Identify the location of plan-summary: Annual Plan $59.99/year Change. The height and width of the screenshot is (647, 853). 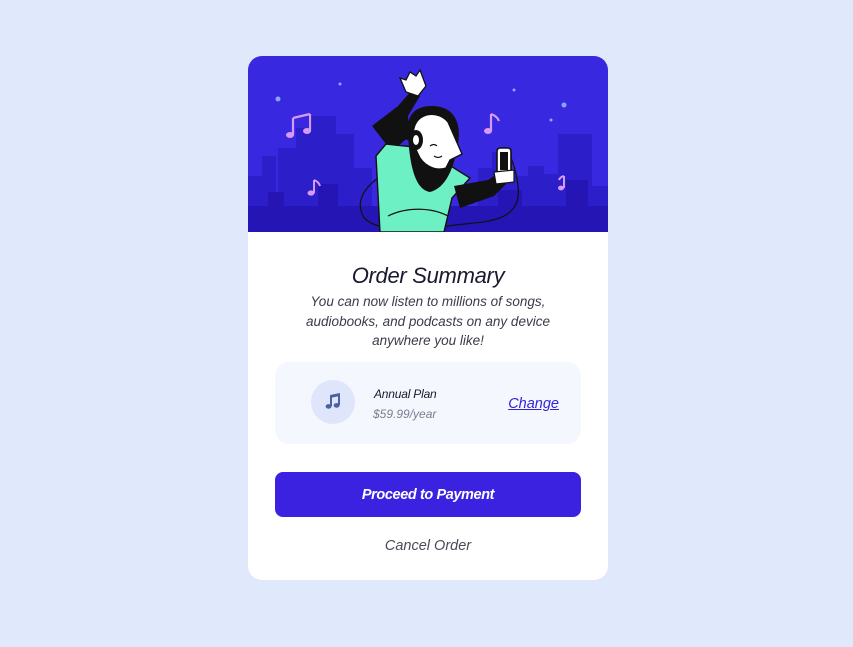
(428, 403).